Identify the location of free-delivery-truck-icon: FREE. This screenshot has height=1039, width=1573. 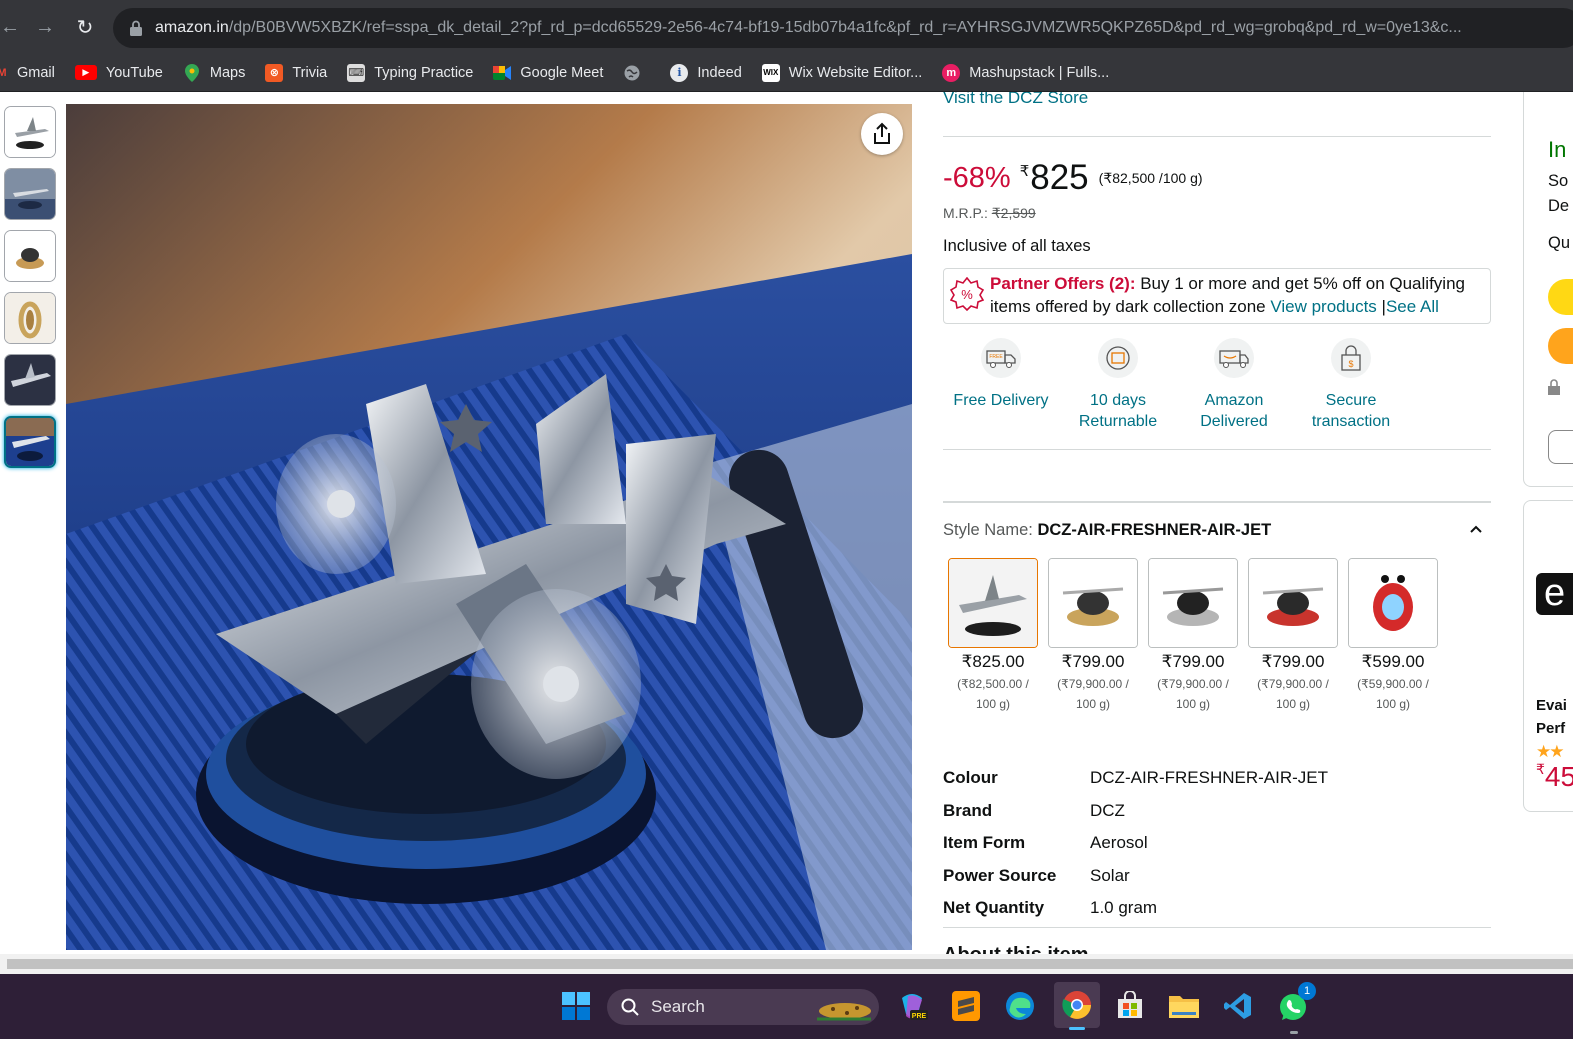
(1001, 358).